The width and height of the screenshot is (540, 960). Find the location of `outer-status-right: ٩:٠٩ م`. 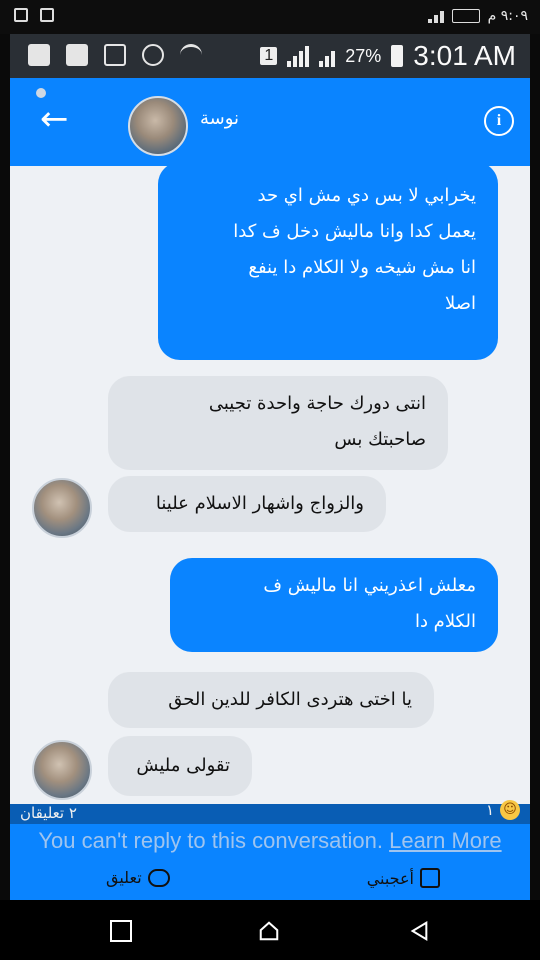

outer-status-right: ٩:٠٩ م is located at coordinates (477, 16).